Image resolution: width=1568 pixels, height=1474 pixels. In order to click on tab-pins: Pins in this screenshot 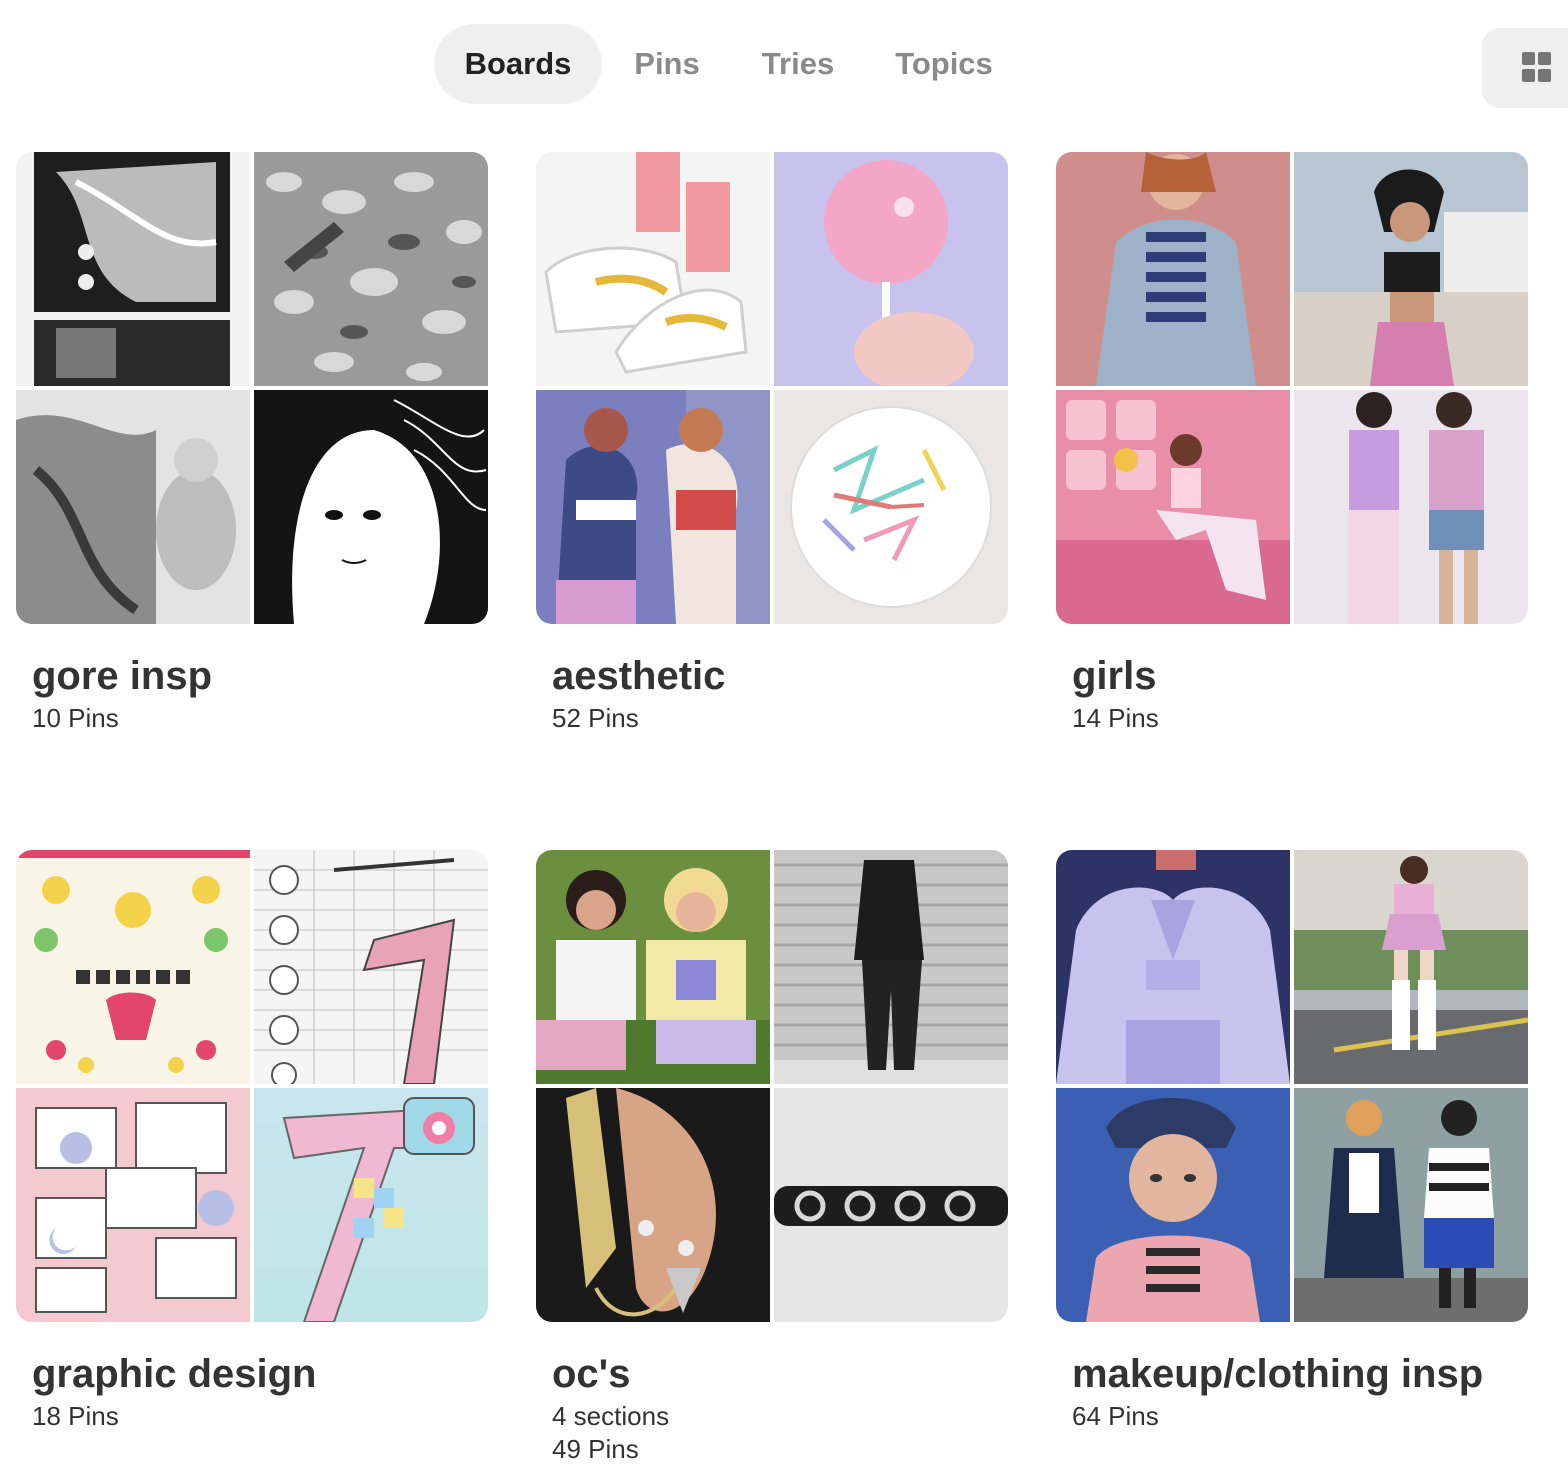, I will do `click(667, 64)`.